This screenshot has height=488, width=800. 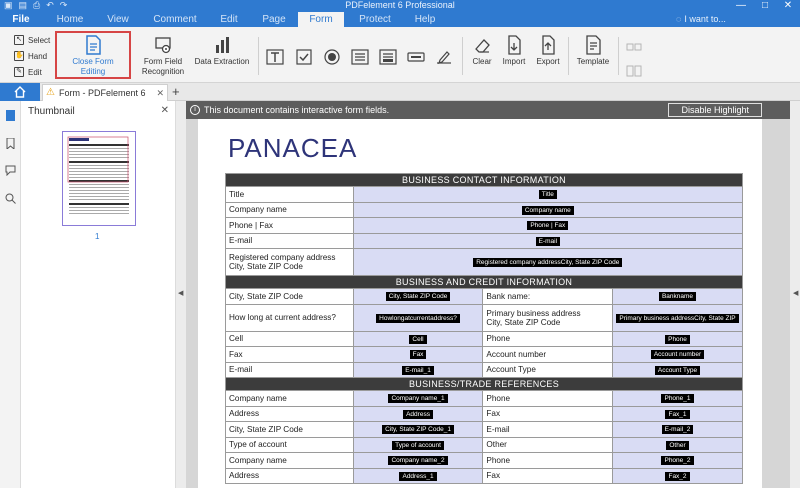 I want to click on form-field-cell: Fax, so click(x=418, y=354).